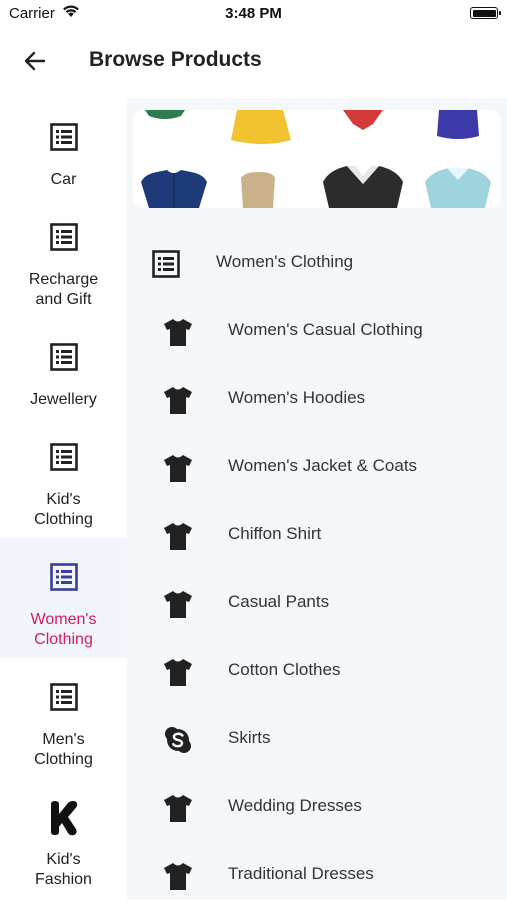 This screenshot has height=908, width=507. I want to click on sidebar-item-label: Women's Clothing, so click(63, 629).